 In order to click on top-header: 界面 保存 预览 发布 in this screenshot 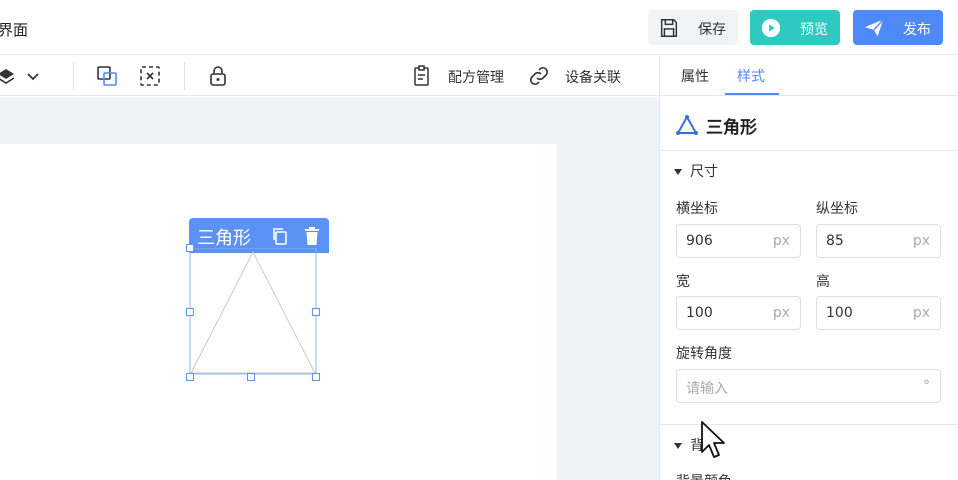, I will do `click(479, 27)`.